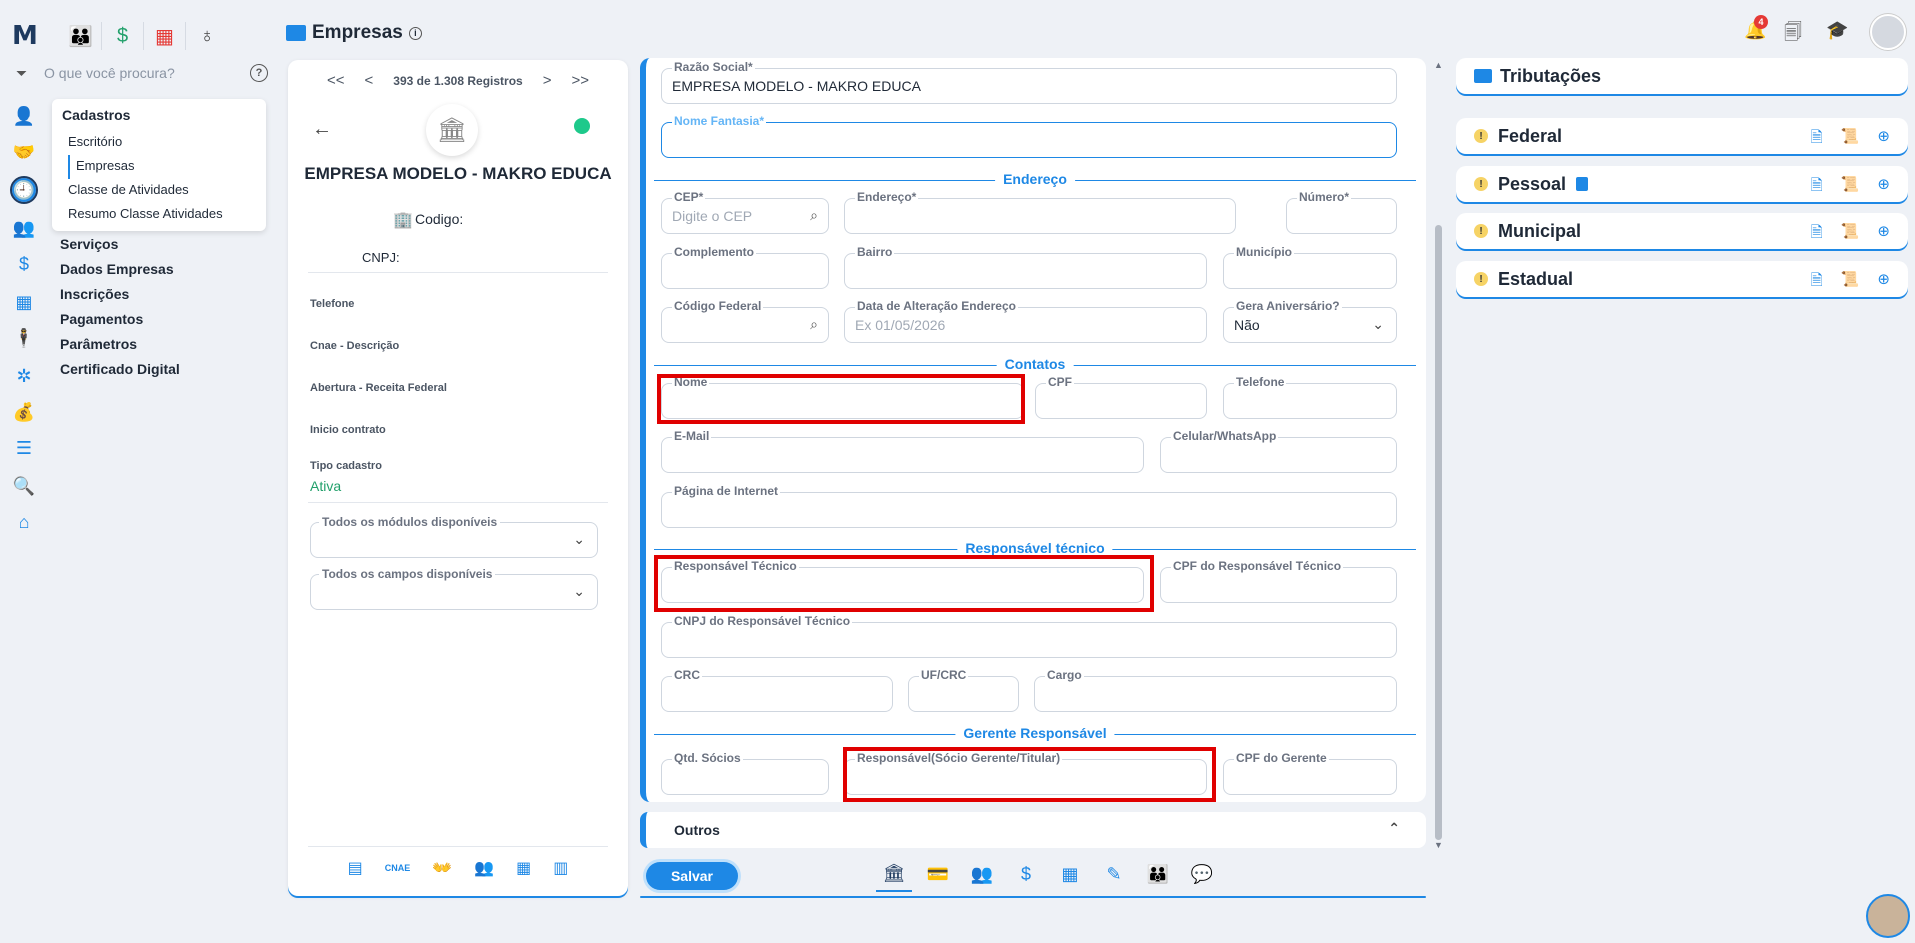 Image resolution: width=1915 pixels, height=943 pixels. Describe the element at coordinates (1837, 30) in the screenshot. I see `graduation-cap-icon: 🎓` at that location.